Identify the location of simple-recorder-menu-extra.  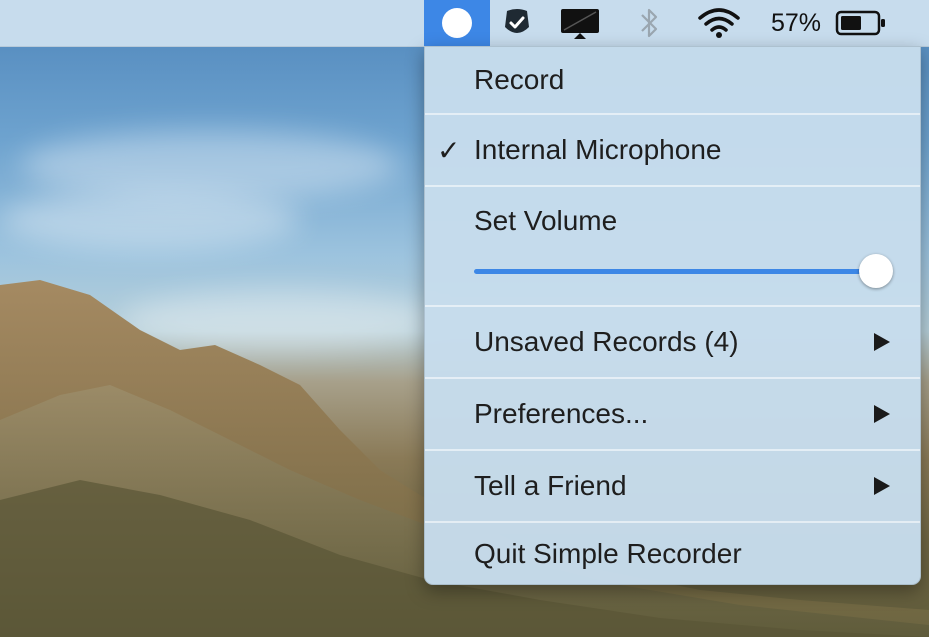
(457, 23).